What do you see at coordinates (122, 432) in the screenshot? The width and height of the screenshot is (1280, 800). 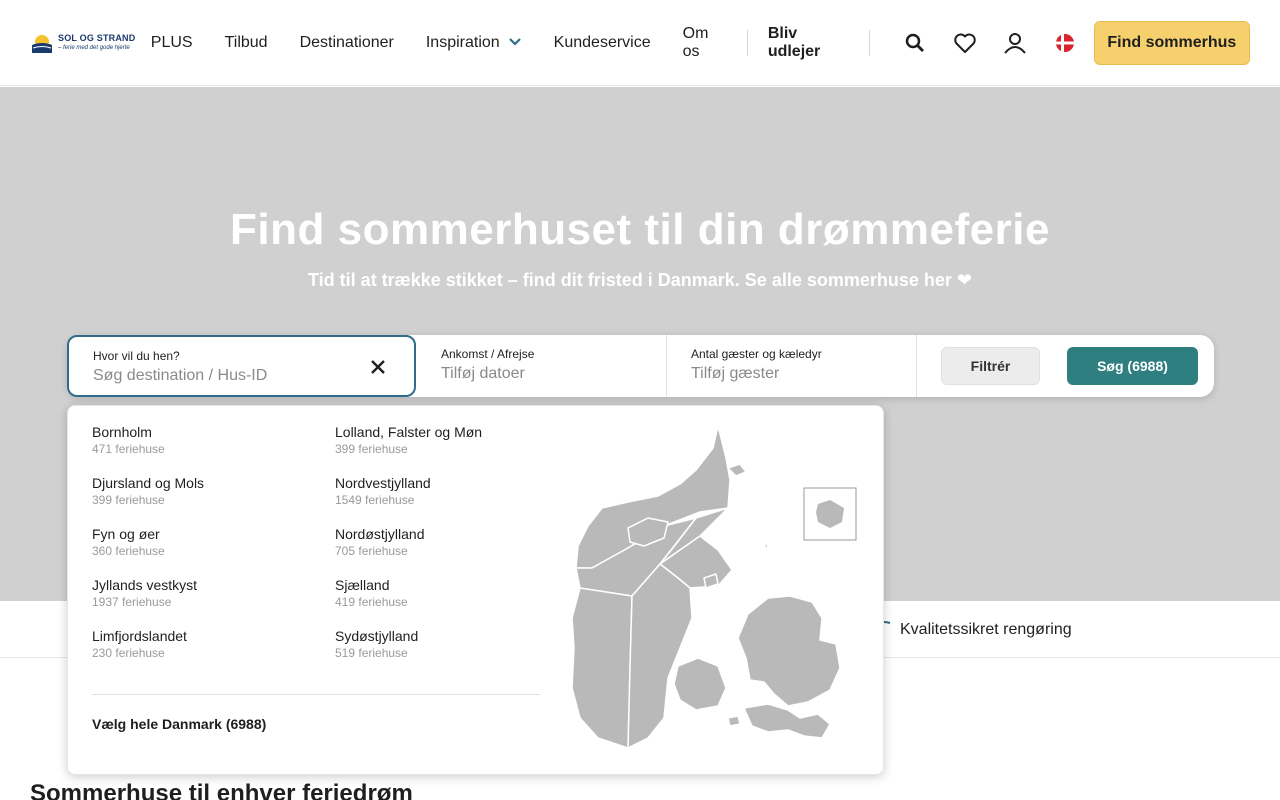 I see `region-name: Bornholm` at bounding box center [122, 432].